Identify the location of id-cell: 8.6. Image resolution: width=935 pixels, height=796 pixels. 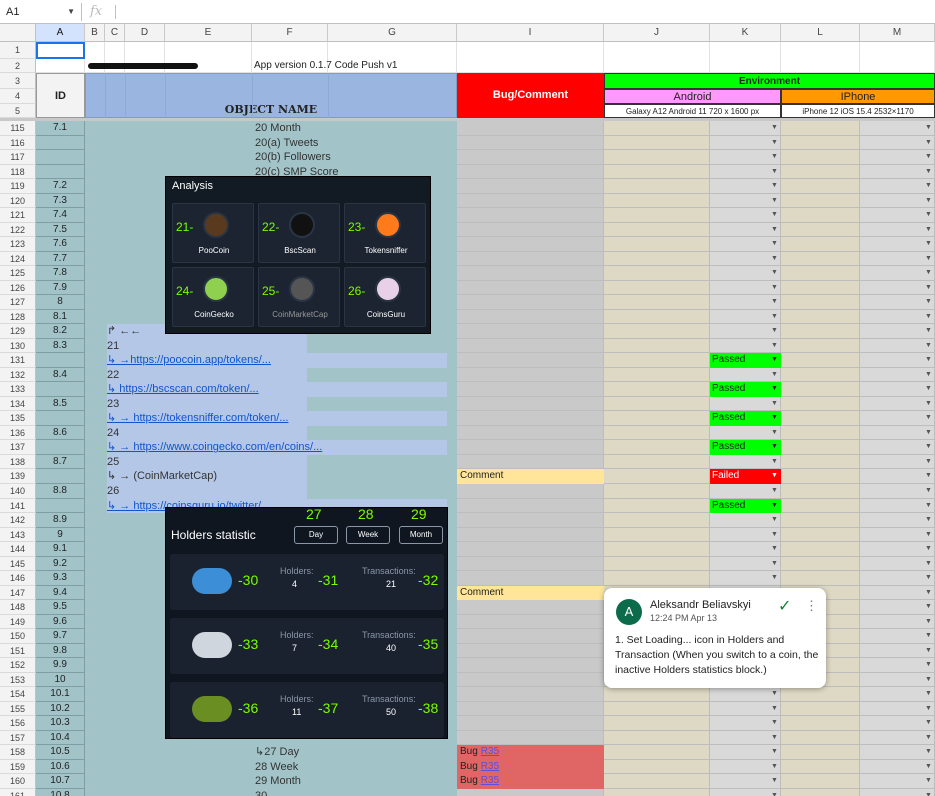
(60, 433).